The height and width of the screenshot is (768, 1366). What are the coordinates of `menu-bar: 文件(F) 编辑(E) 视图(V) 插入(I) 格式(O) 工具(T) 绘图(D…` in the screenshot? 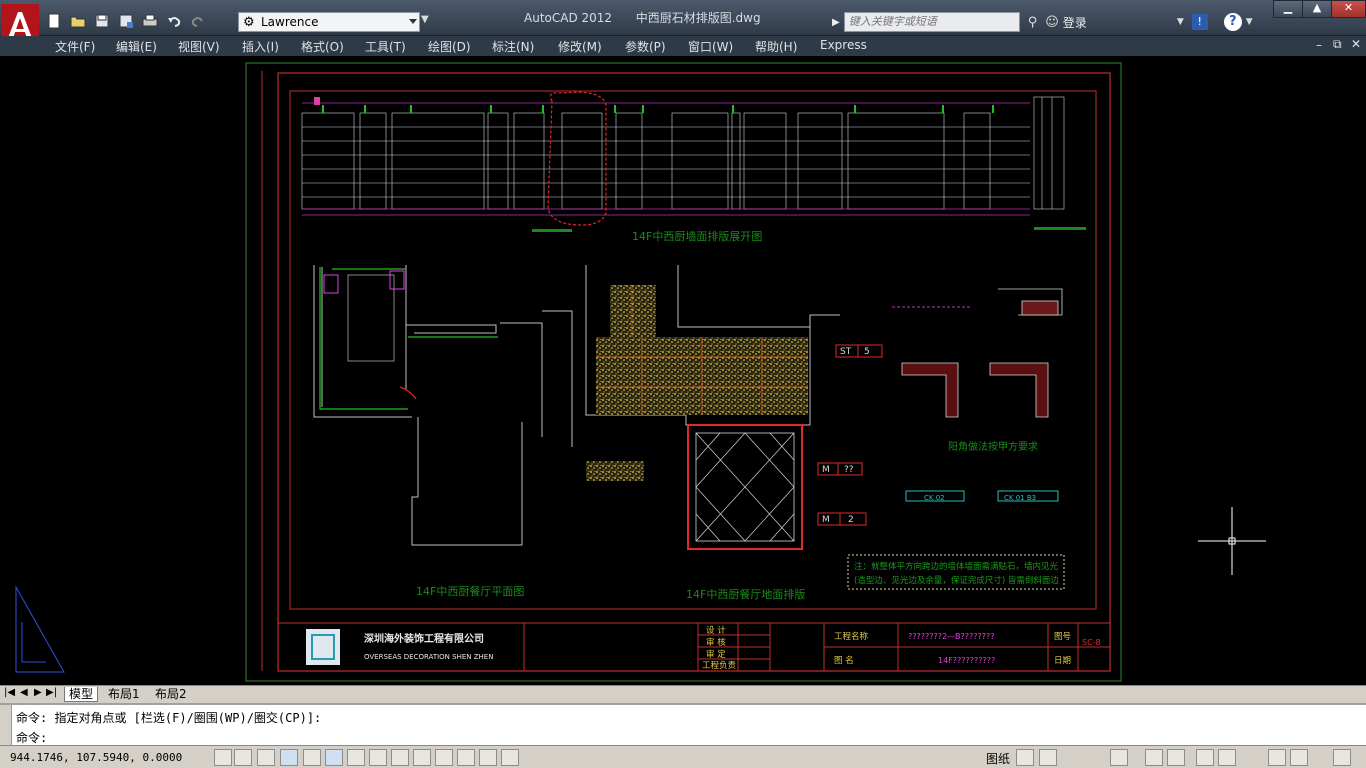 It's located at (683, 46).